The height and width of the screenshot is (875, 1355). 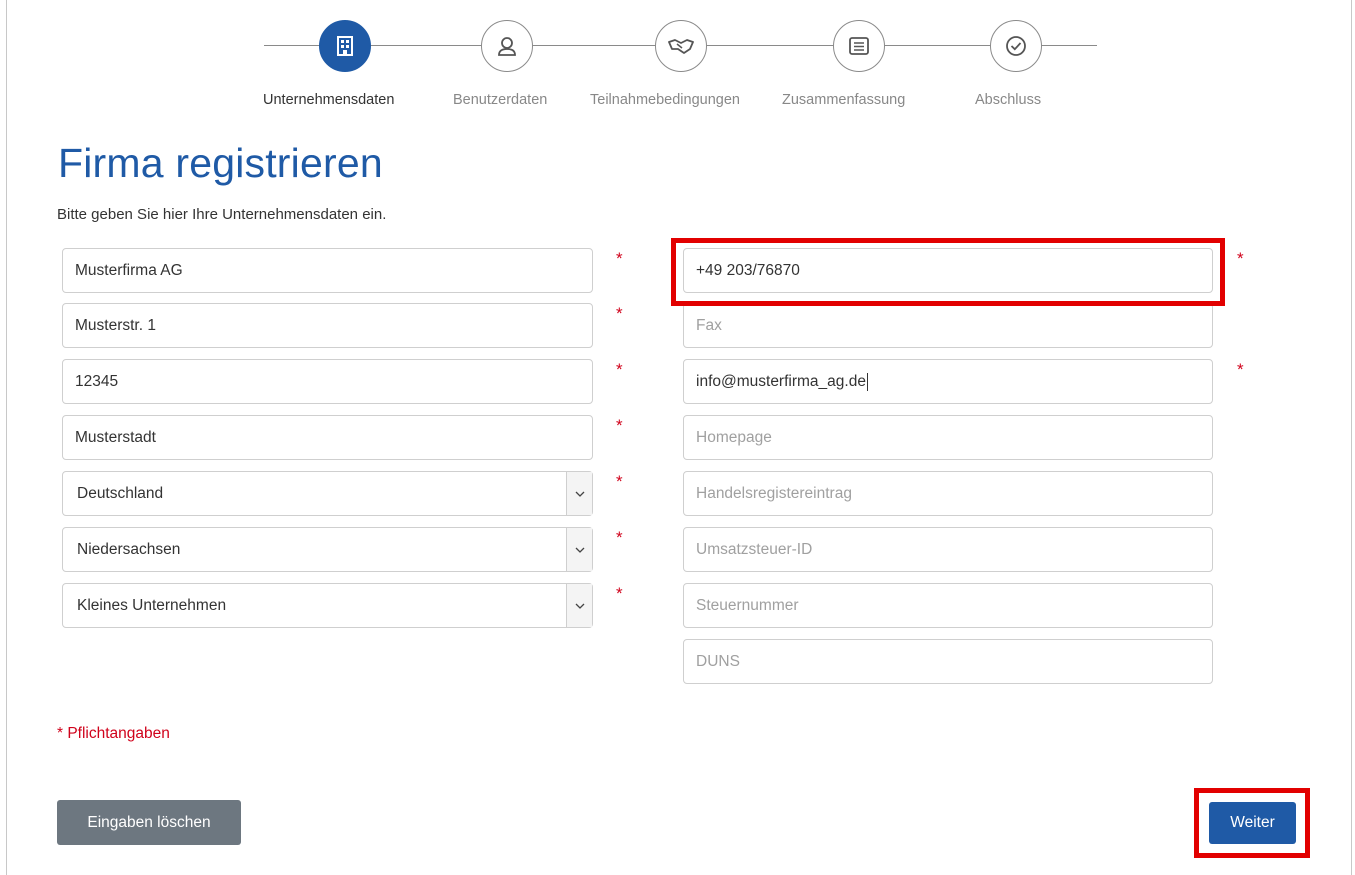 I want to click on step-zusammenfassung, so click(x=859, y=46).